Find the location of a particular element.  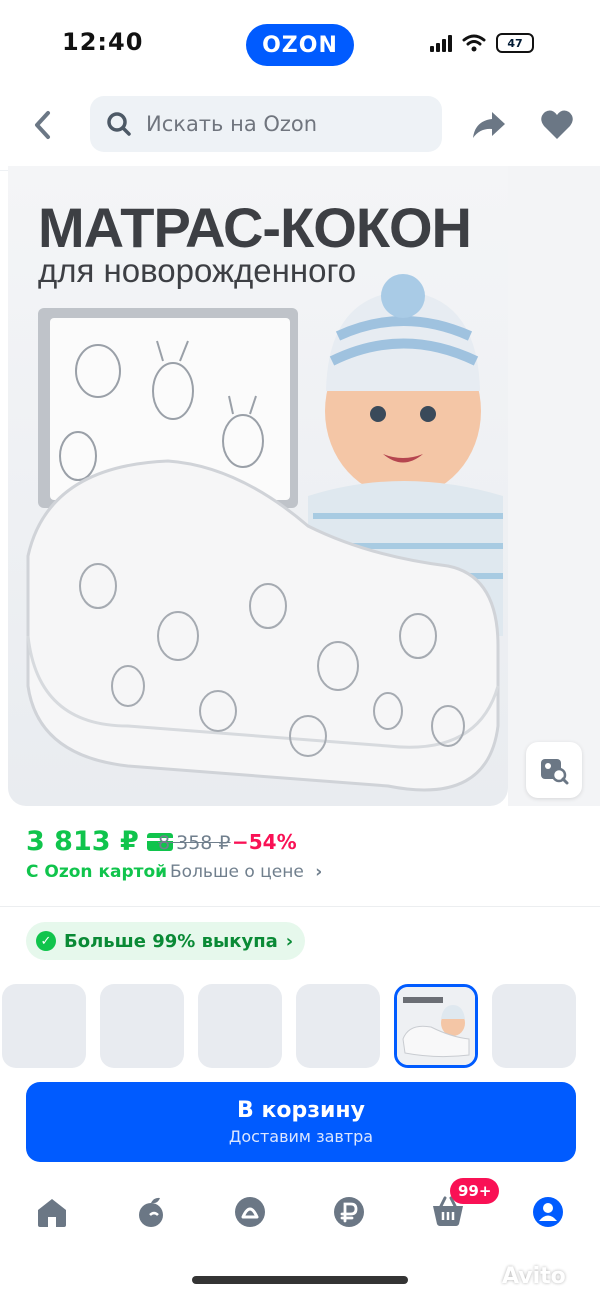

battery-icon: 47 is located at coordinates (515, 43).